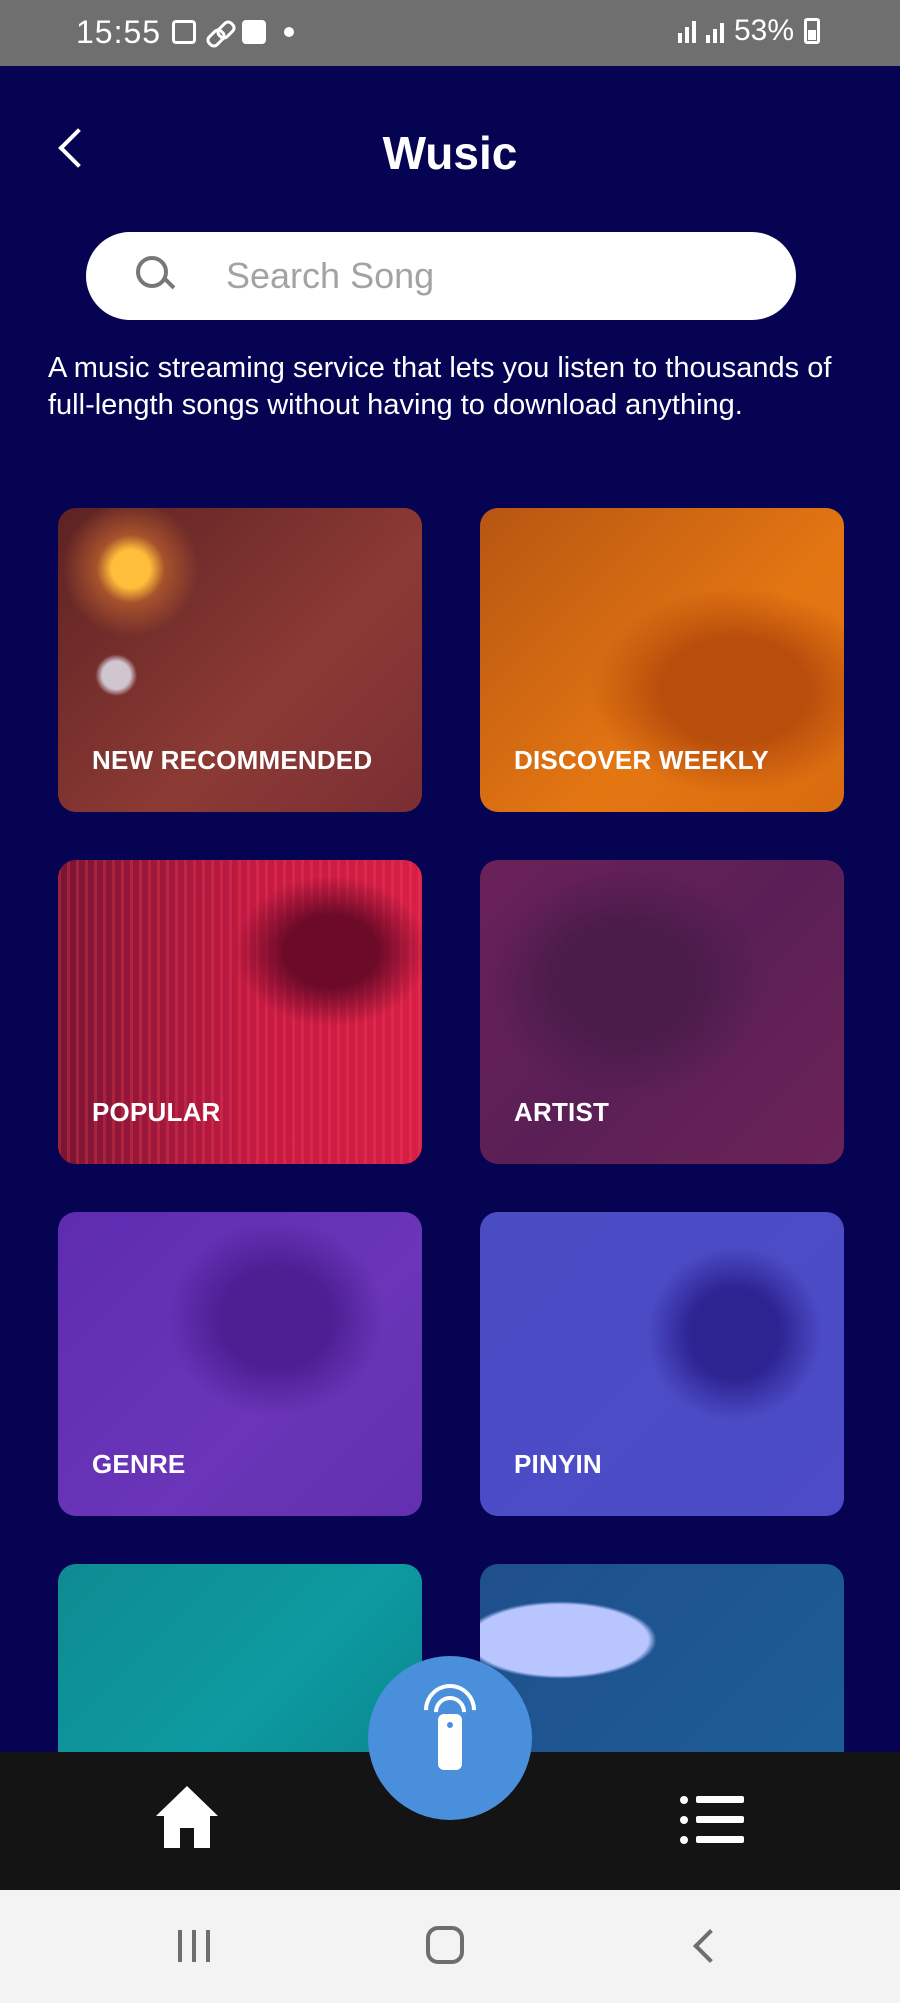 This screenshot has width=900, height=2003. What do you see at coordinates (705, 1946) in the screenshot?
I see `system-back-icon` at bounding box center [705, 1946].